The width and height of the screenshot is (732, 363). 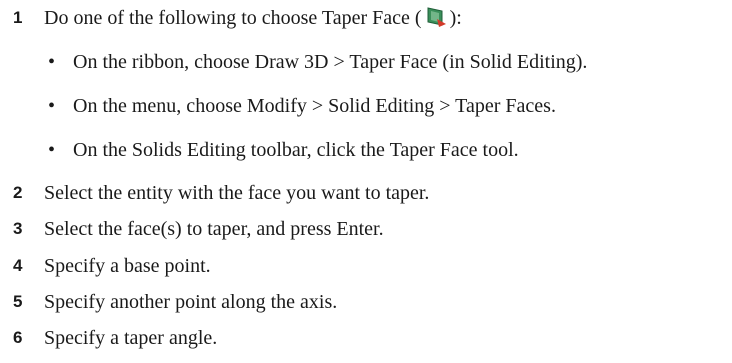 What do you see at coordinates (436, 17) in the screenshot?
I see `taper-face-icon` at bounding box center [436, 17].